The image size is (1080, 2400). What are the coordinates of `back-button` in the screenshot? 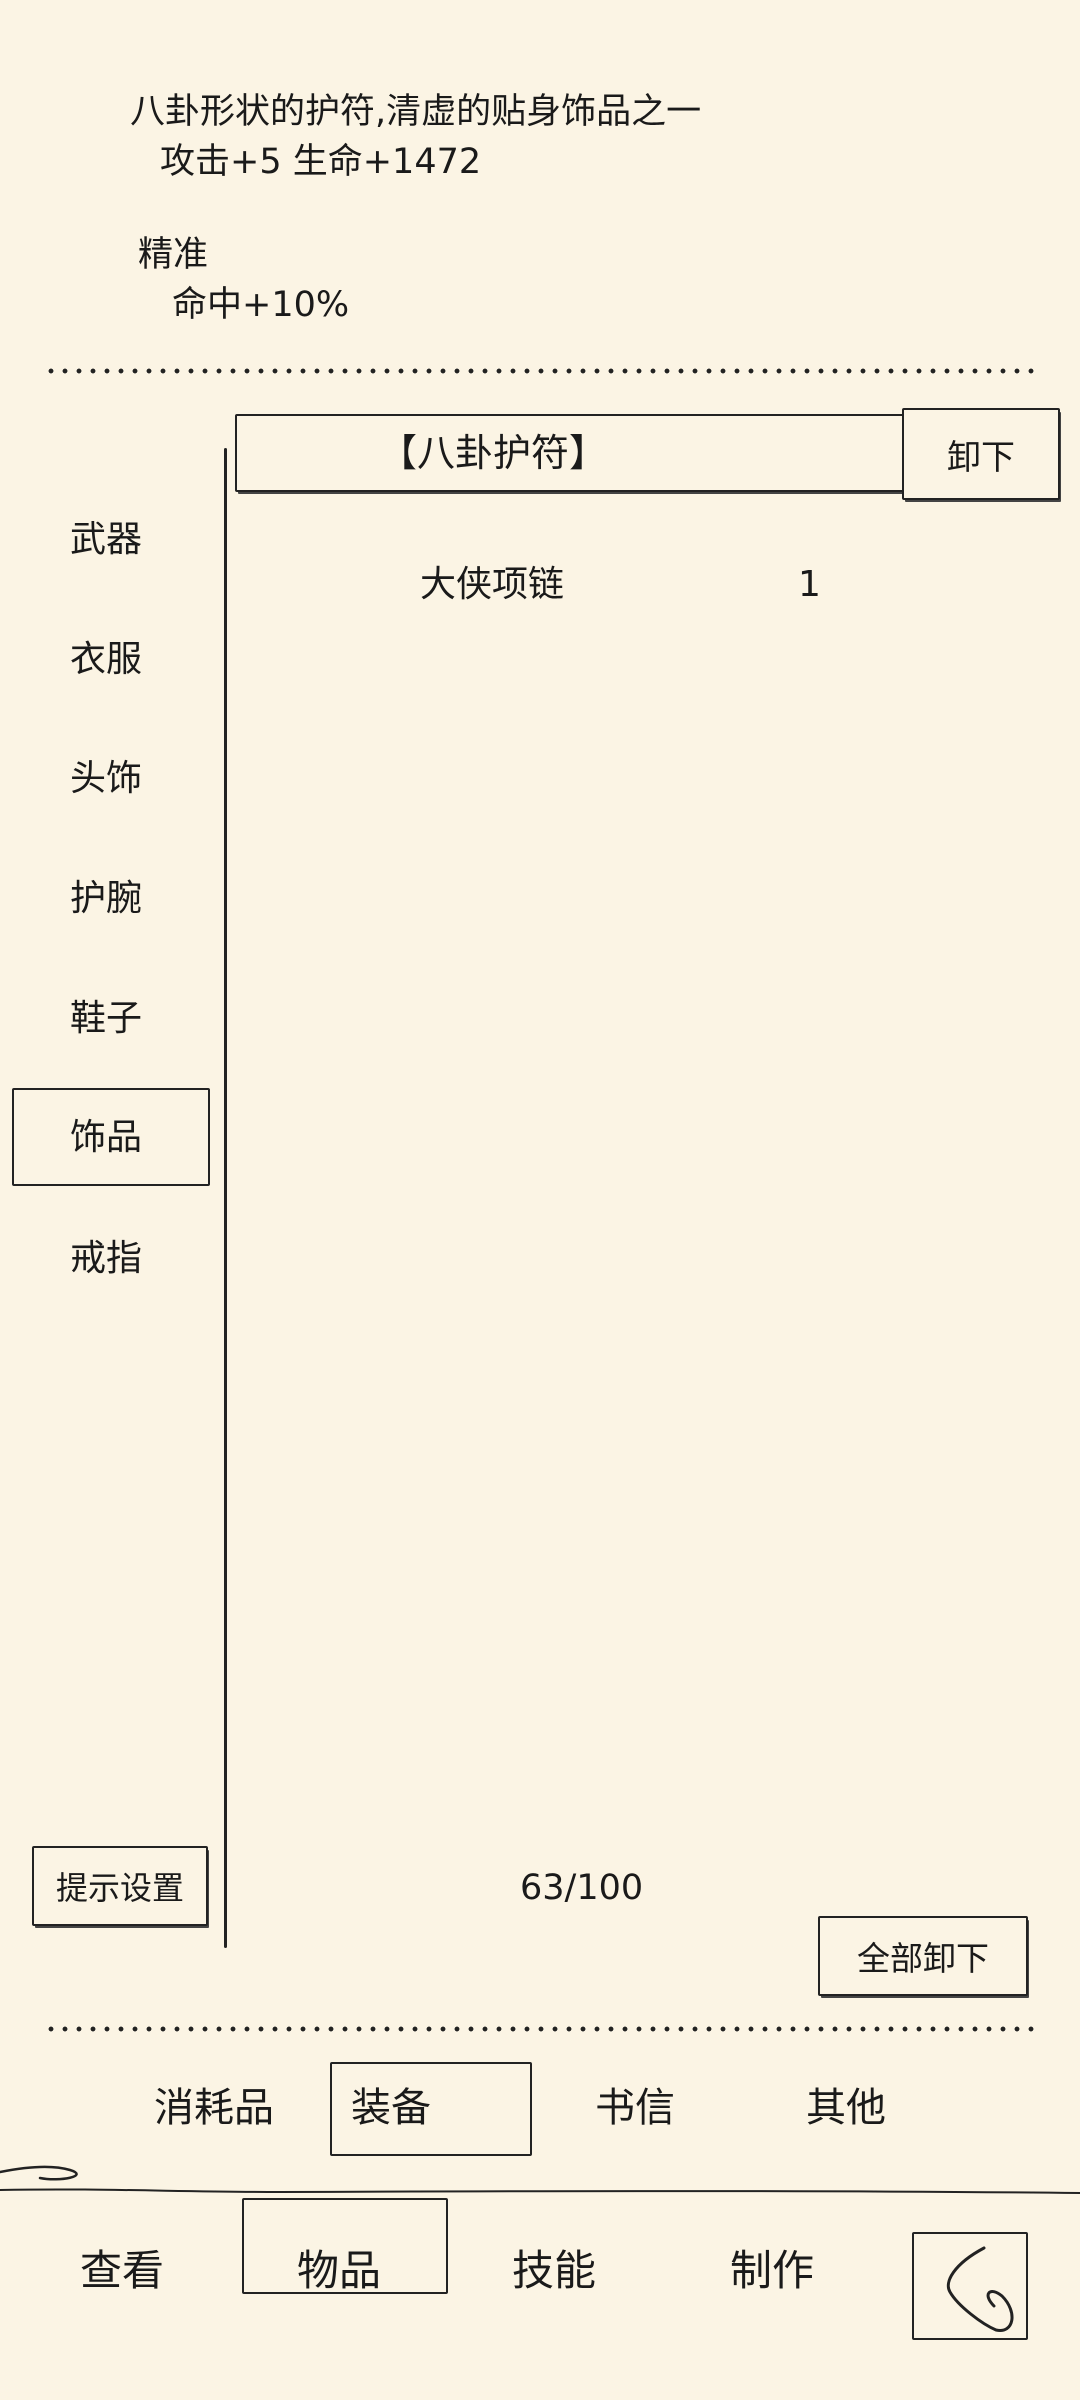 It's located at (970, 2286).